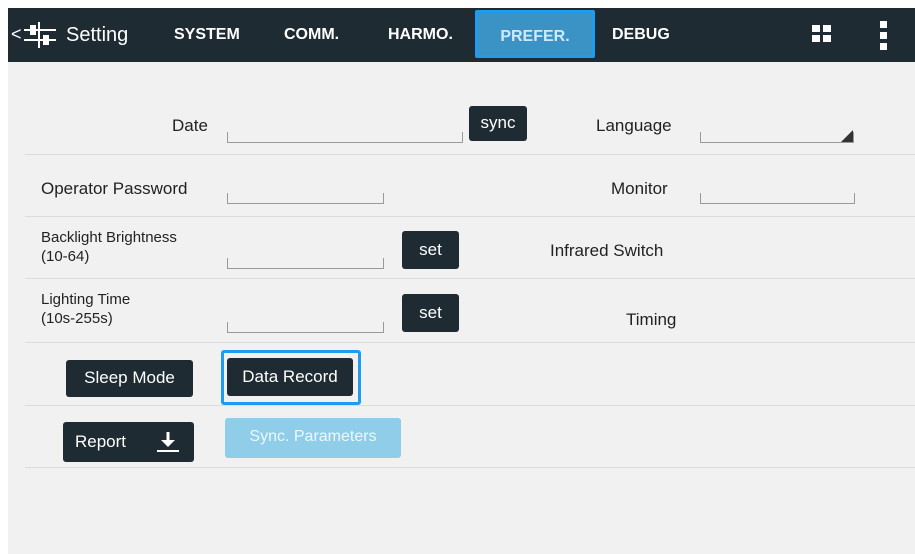 The height and width of the screenshot is (554, 915). Describe the element at coordinates (16, 34) in the screenshot. I see `back-icon: <` at that location.